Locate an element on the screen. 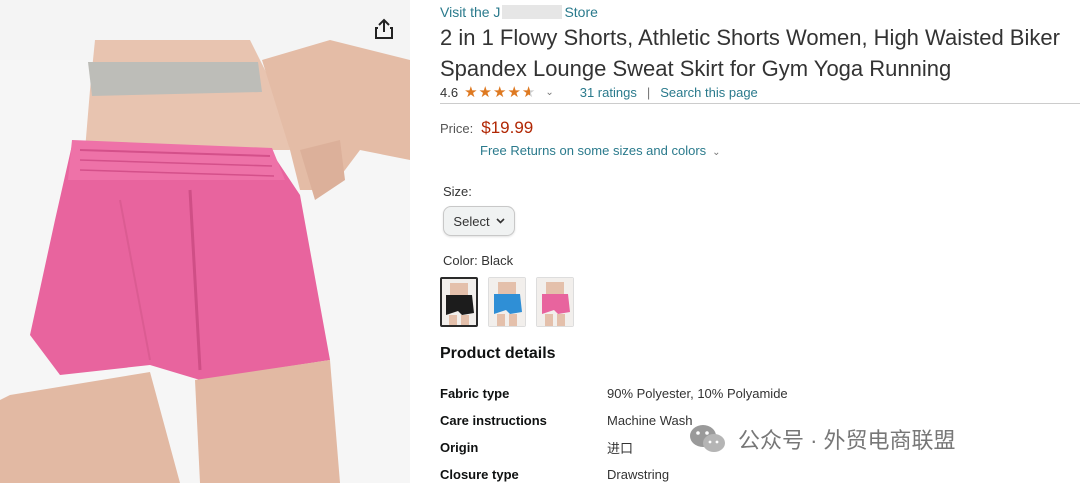 This screenshot has width=1080, height=483. detail-key: Care instructions is located at coordinates (493, 420).